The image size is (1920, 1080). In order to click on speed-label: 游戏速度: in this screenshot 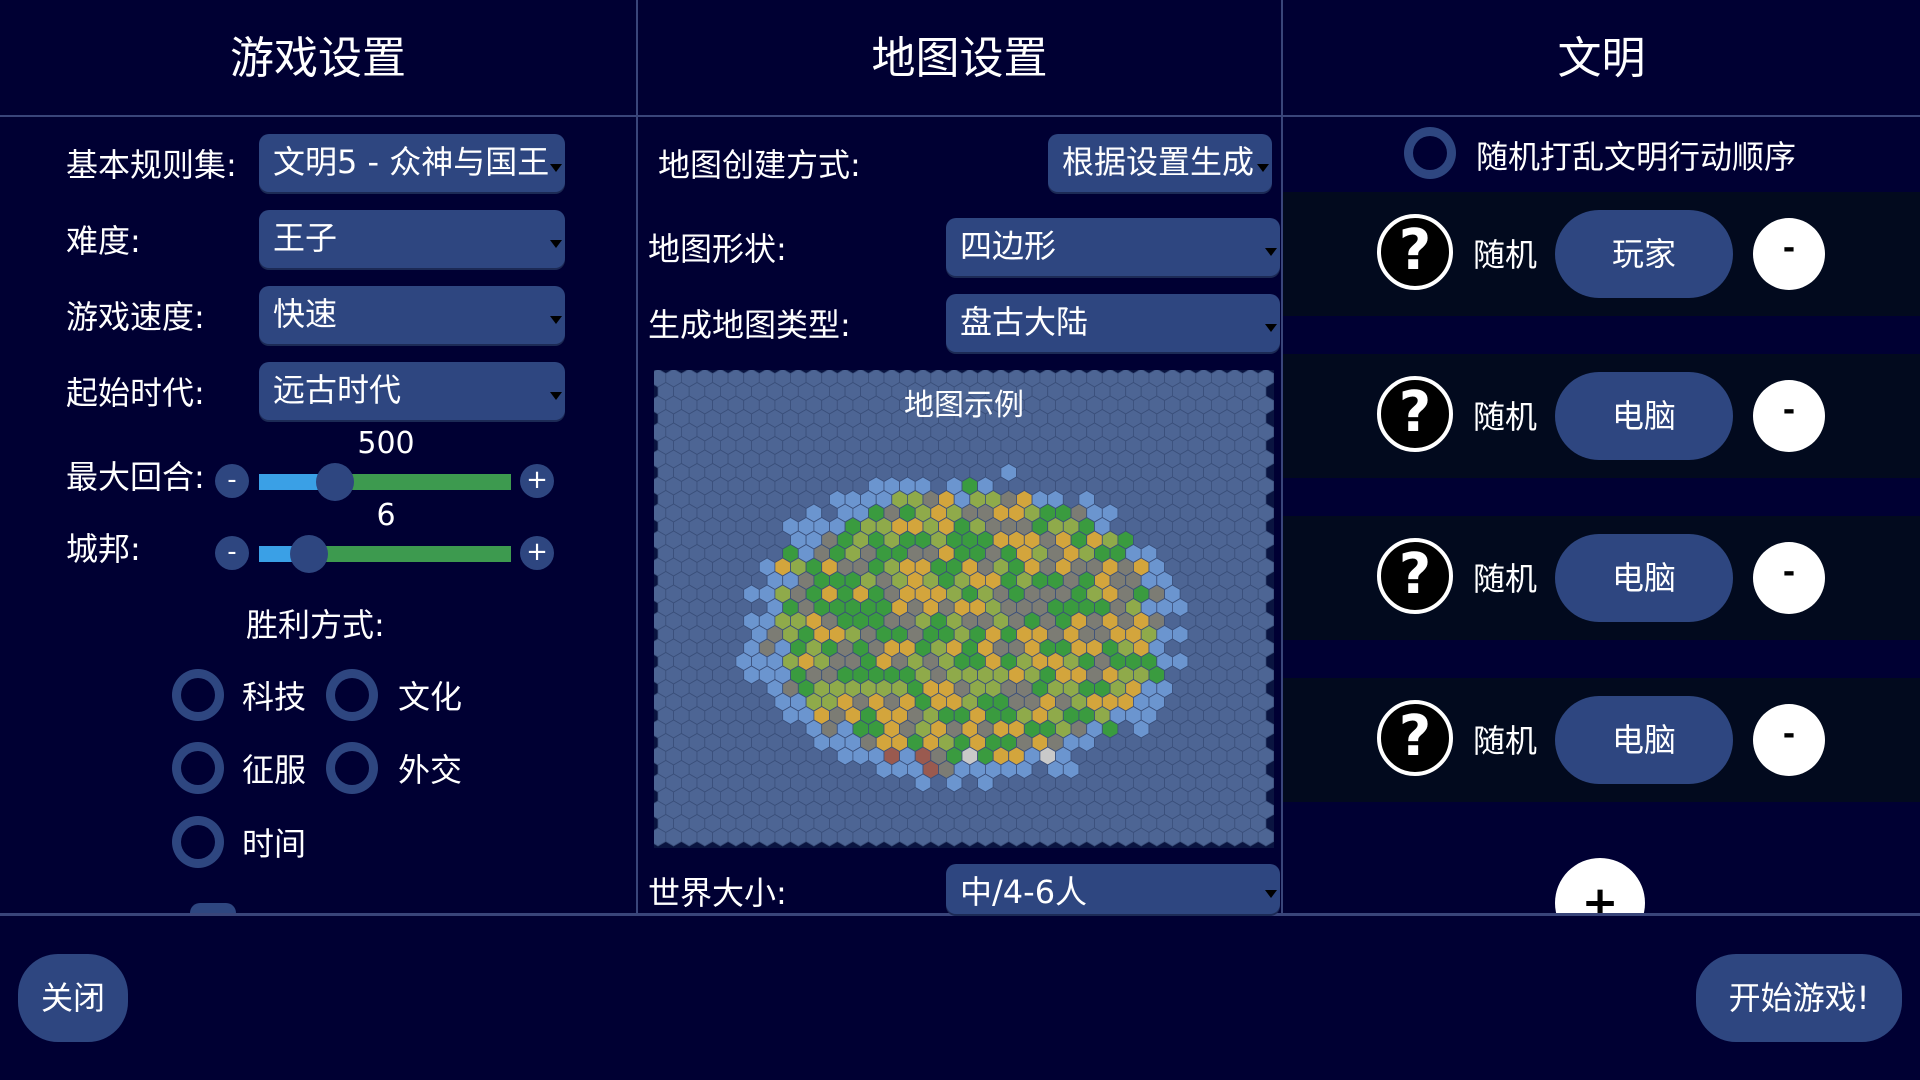, I will do `click(135, 317)`.